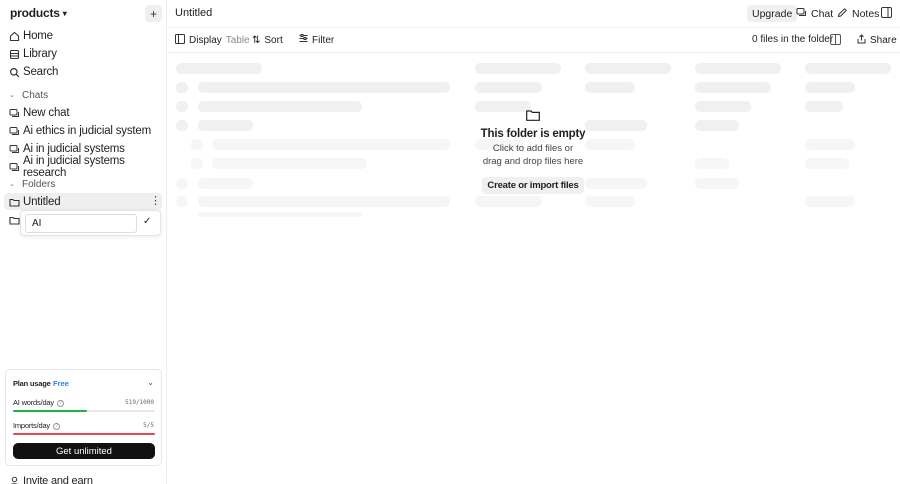  I want to click on nav-label: Library, so click(40, 54).